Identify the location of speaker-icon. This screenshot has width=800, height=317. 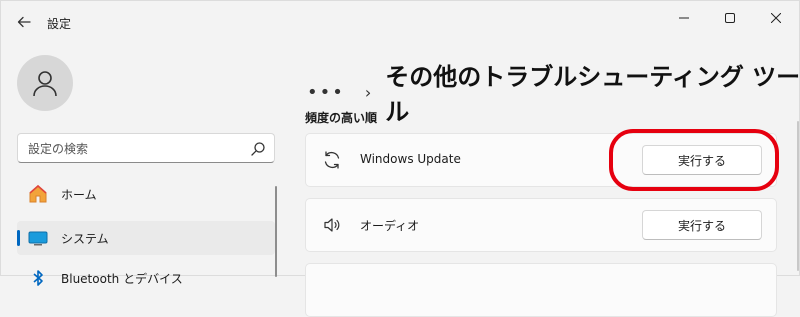
(332, 225).